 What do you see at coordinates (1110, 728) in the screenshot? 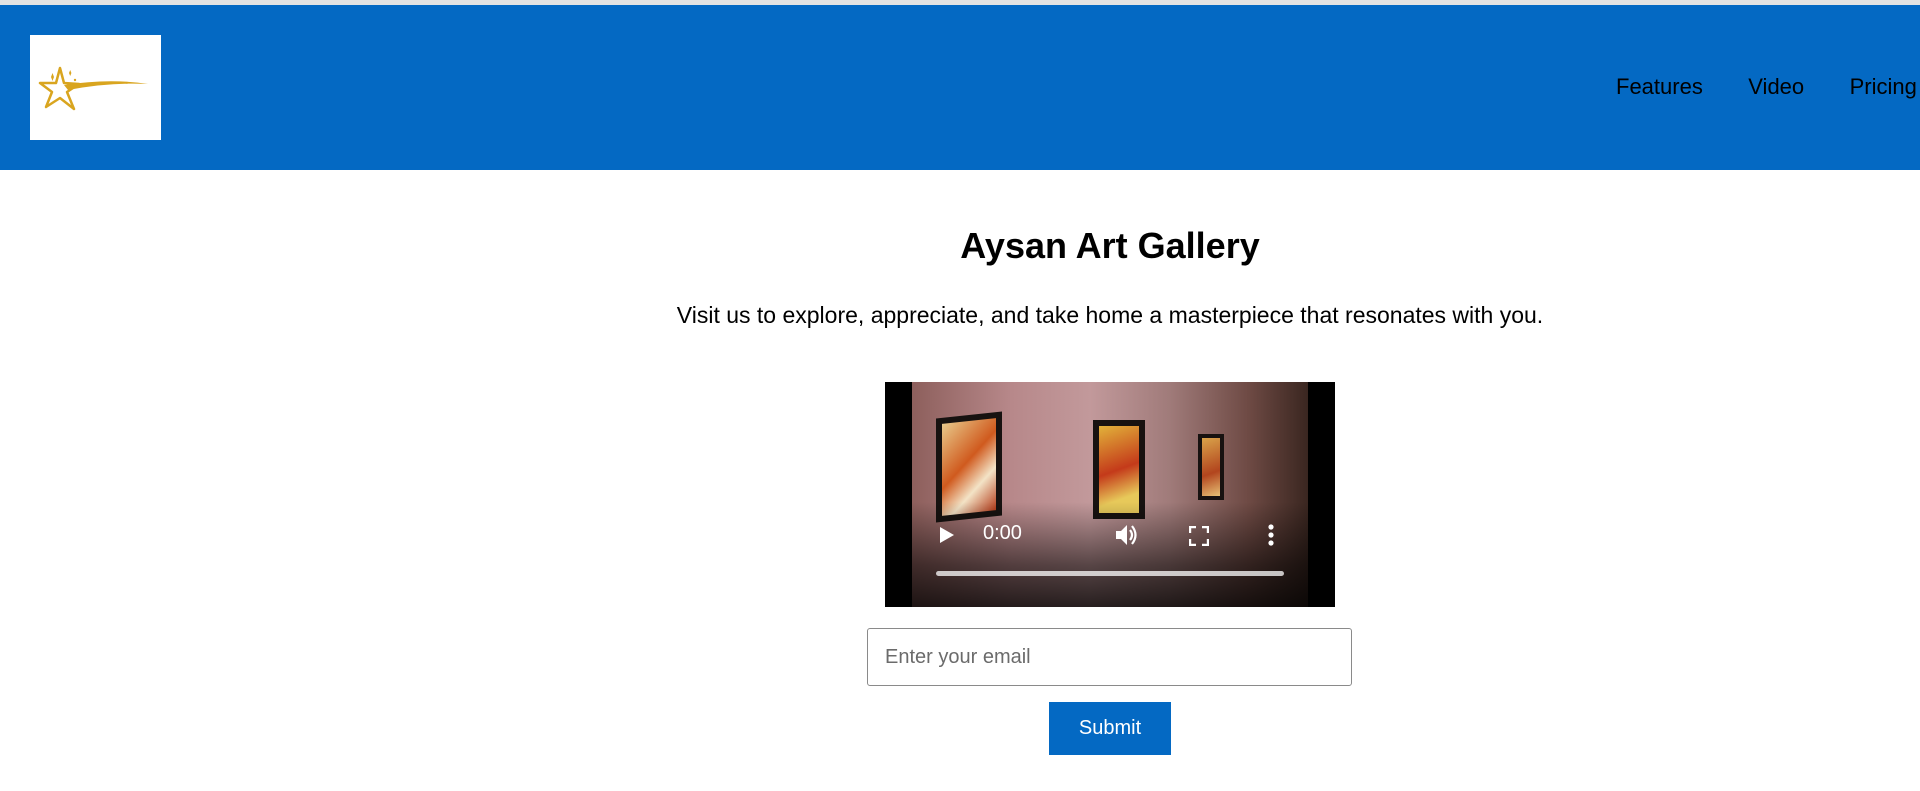
I see `submit-button: Submit` at bounding box center [1110, 728].